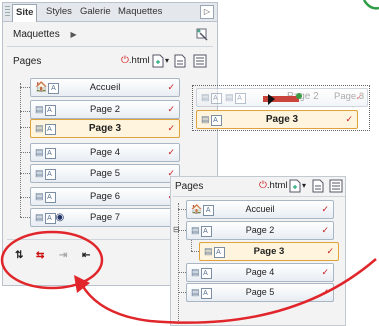 The image size is (379, 326). What do you see at coordinates (207, 12) in the screenshot?
I see `collapse-panel-button: ▷` at bounding box center [207, 12].